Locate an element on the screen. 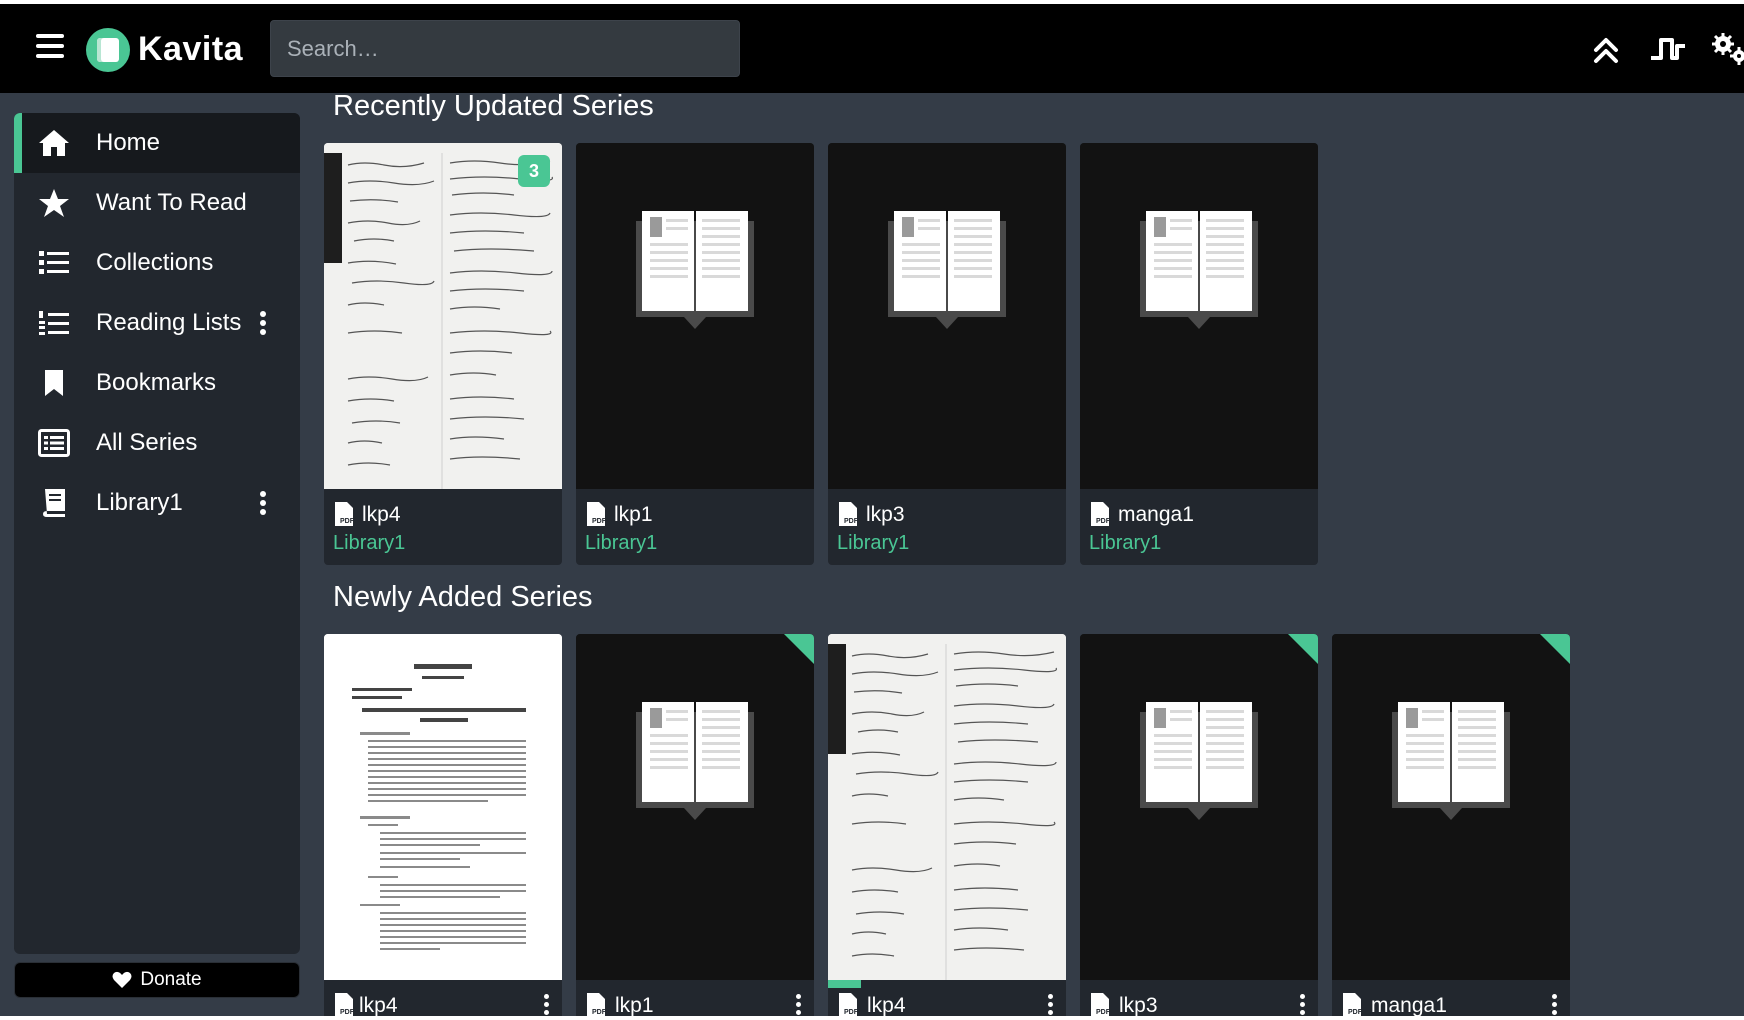 This screenshot has width=1744, height=1020. section-title-recently-updated: Recently Updated Series is located at coordinates (493, 106).